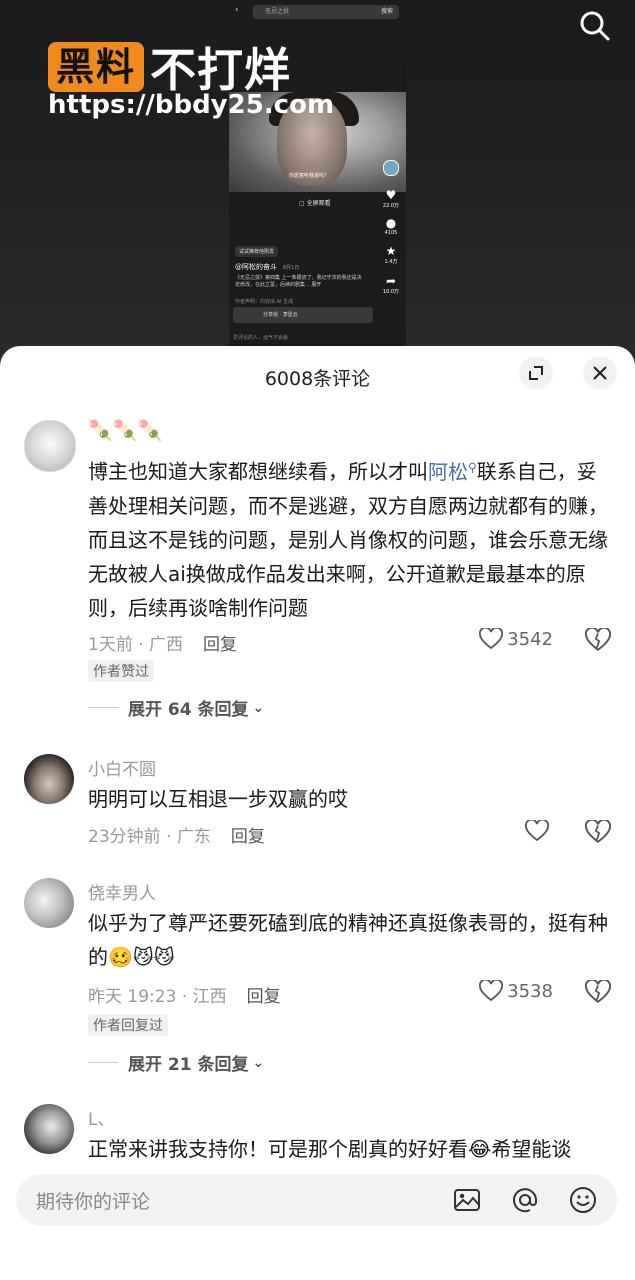 The width and height of the screenshot is (635, 1280). I want to click on video-fav-count: ★ 1.4万, so click(391, 254).